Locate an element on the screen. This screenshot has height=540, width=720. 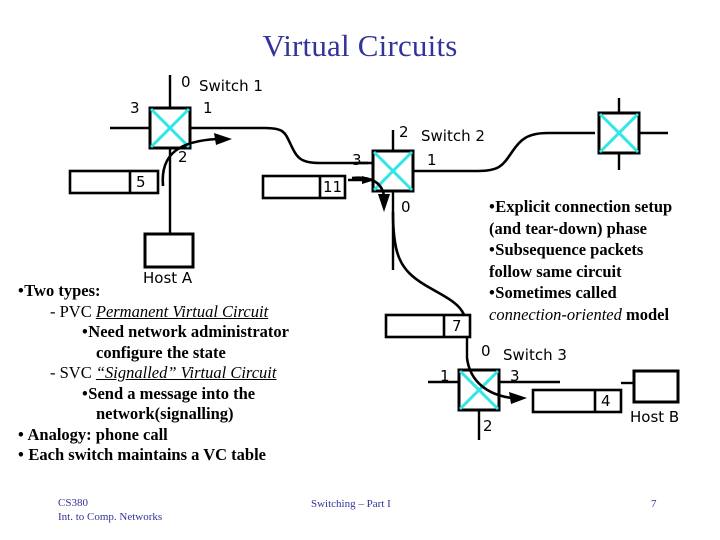
bullet-vc-table: • Each switch maintains a VC table is located at coordinates (183, 455).